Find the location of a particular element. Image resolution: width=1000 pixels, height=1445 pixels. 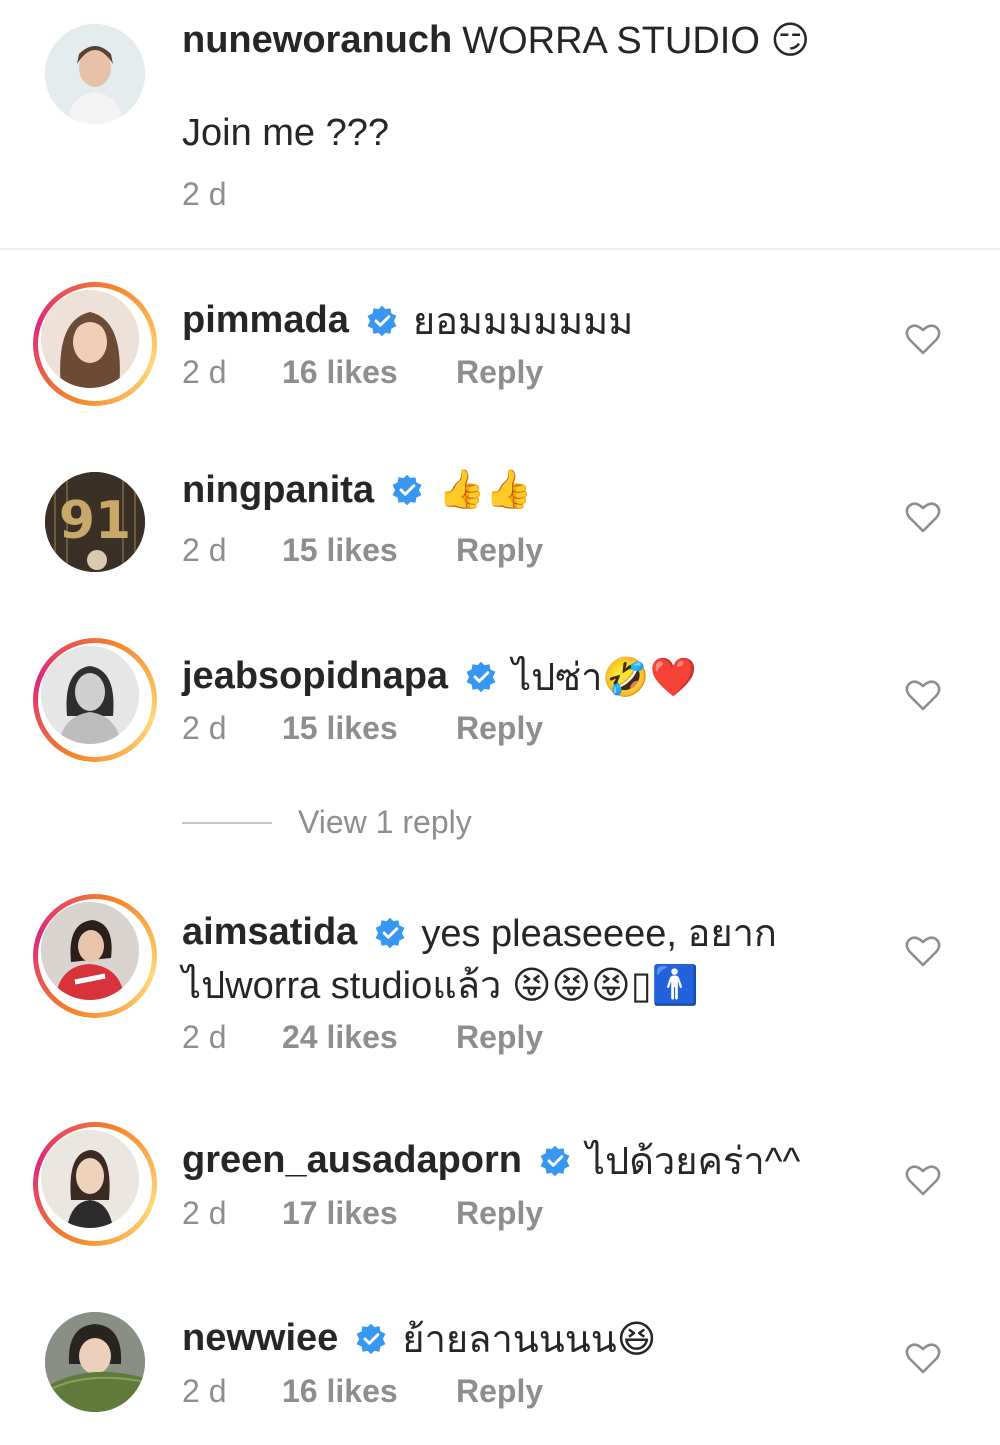

comment-username: jeabsopidnapa is located at coordinates (315, 676).